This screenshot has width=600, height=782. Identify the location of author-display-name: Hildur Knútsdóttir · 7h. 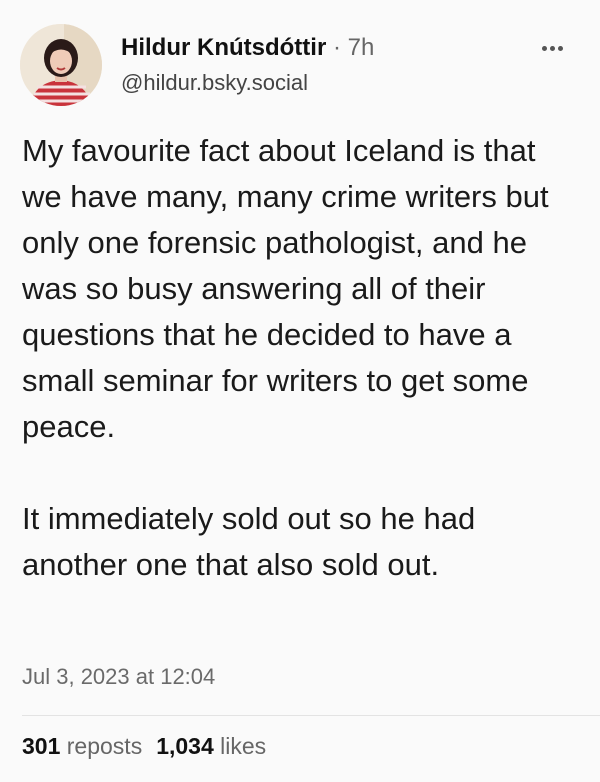
(247, 48).